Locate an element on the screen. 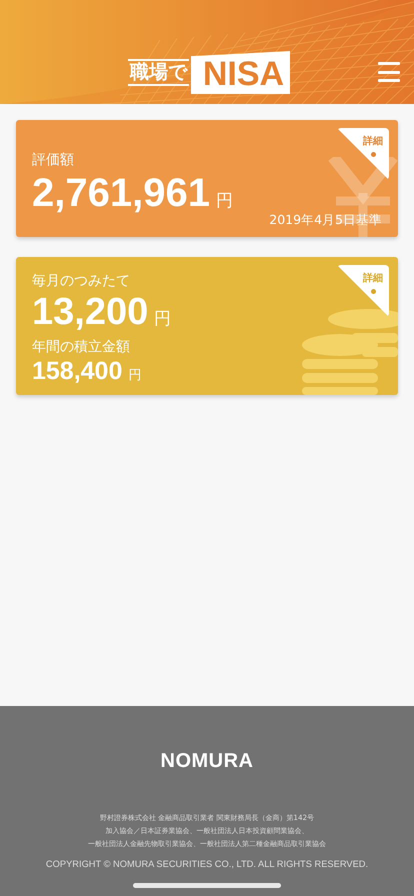  coins-icon is located at coordinates (350, 351).